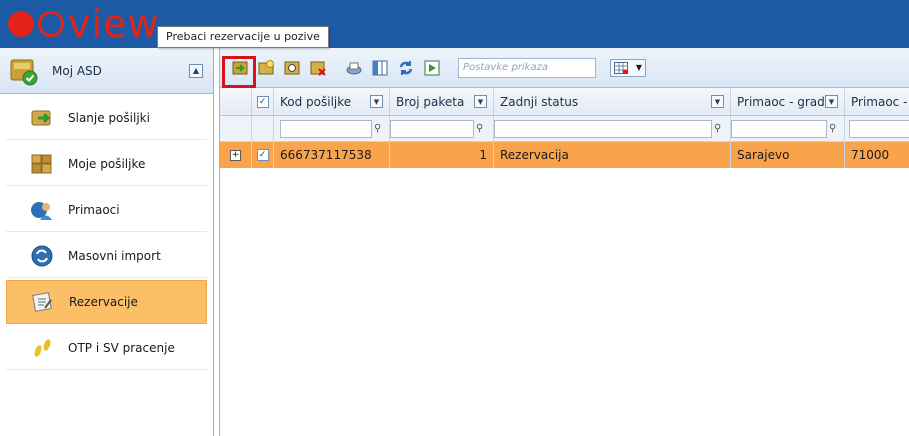 This screenshot has width=909, height=436. I want to click on cell-primaoc-grad: Sarajevo, so click(788, 155).